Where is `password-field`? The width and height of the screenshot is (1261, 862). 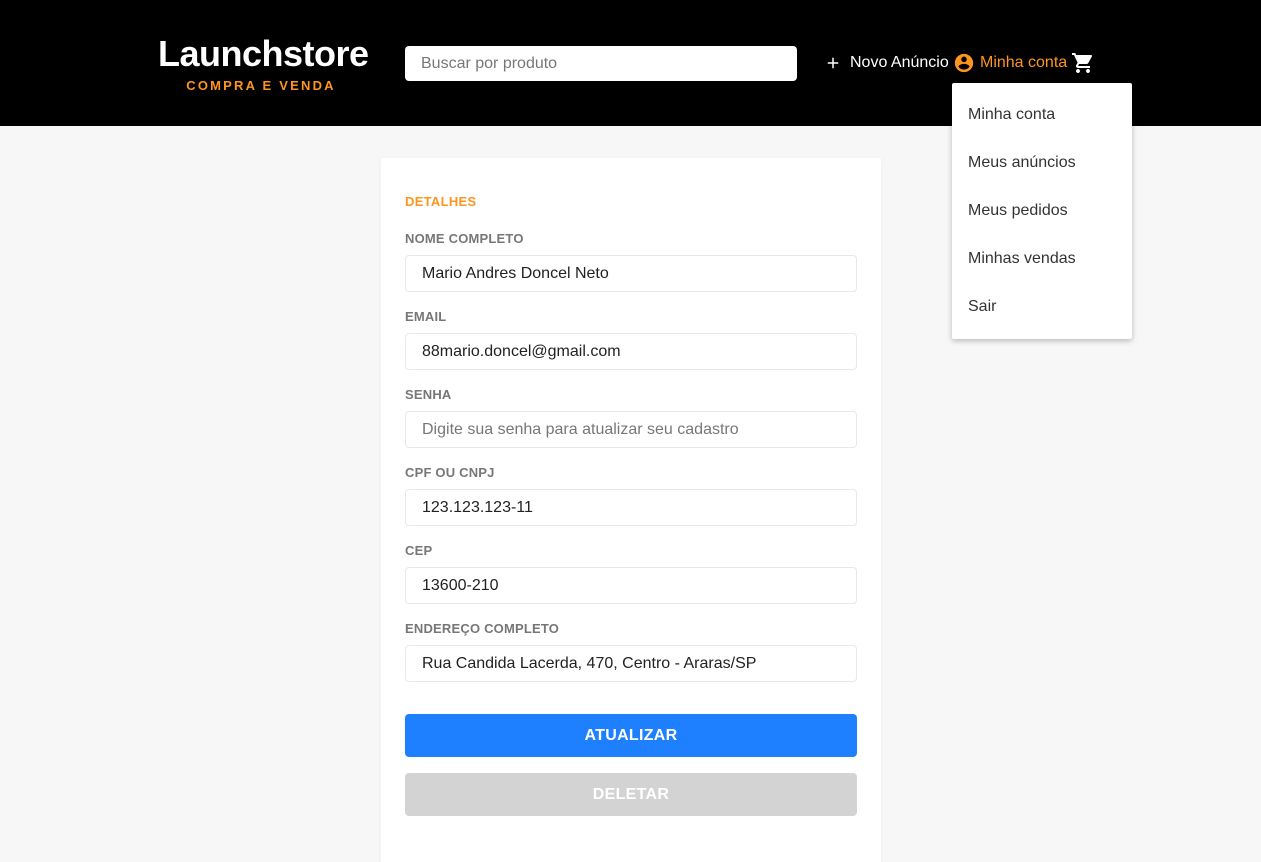 password-field is located at coordinates (631, 429).